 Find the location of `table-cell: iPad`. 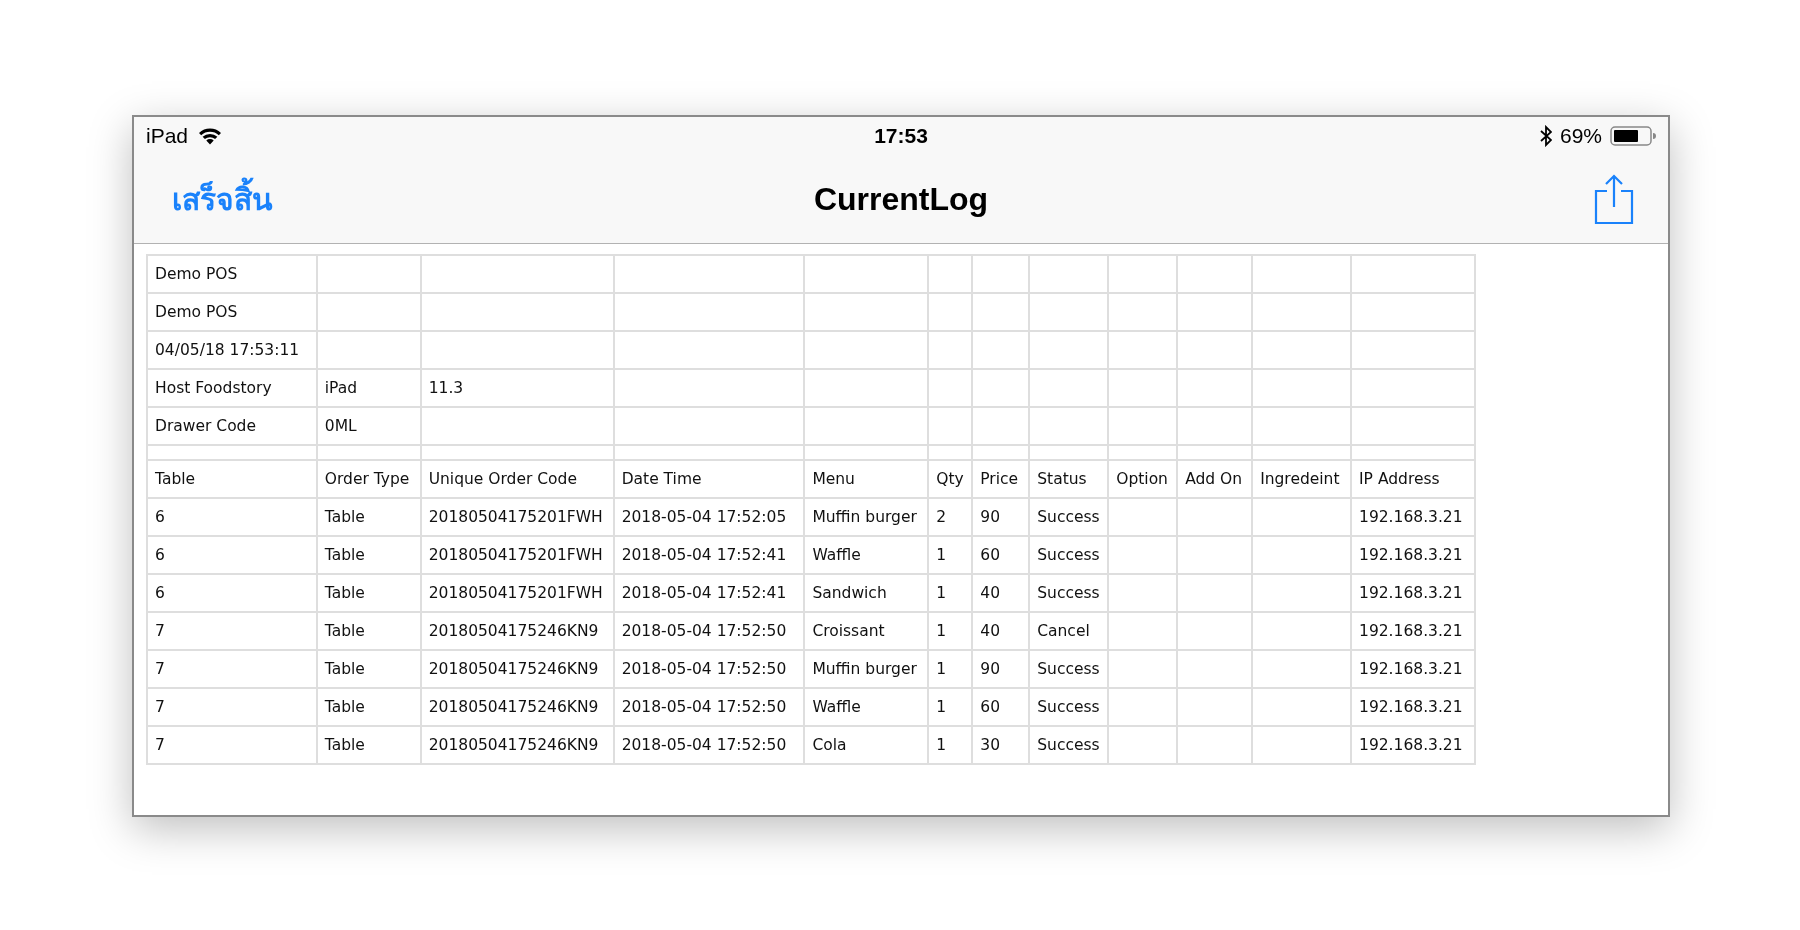

table-cell: iPad is located at coordinates (368, 388).